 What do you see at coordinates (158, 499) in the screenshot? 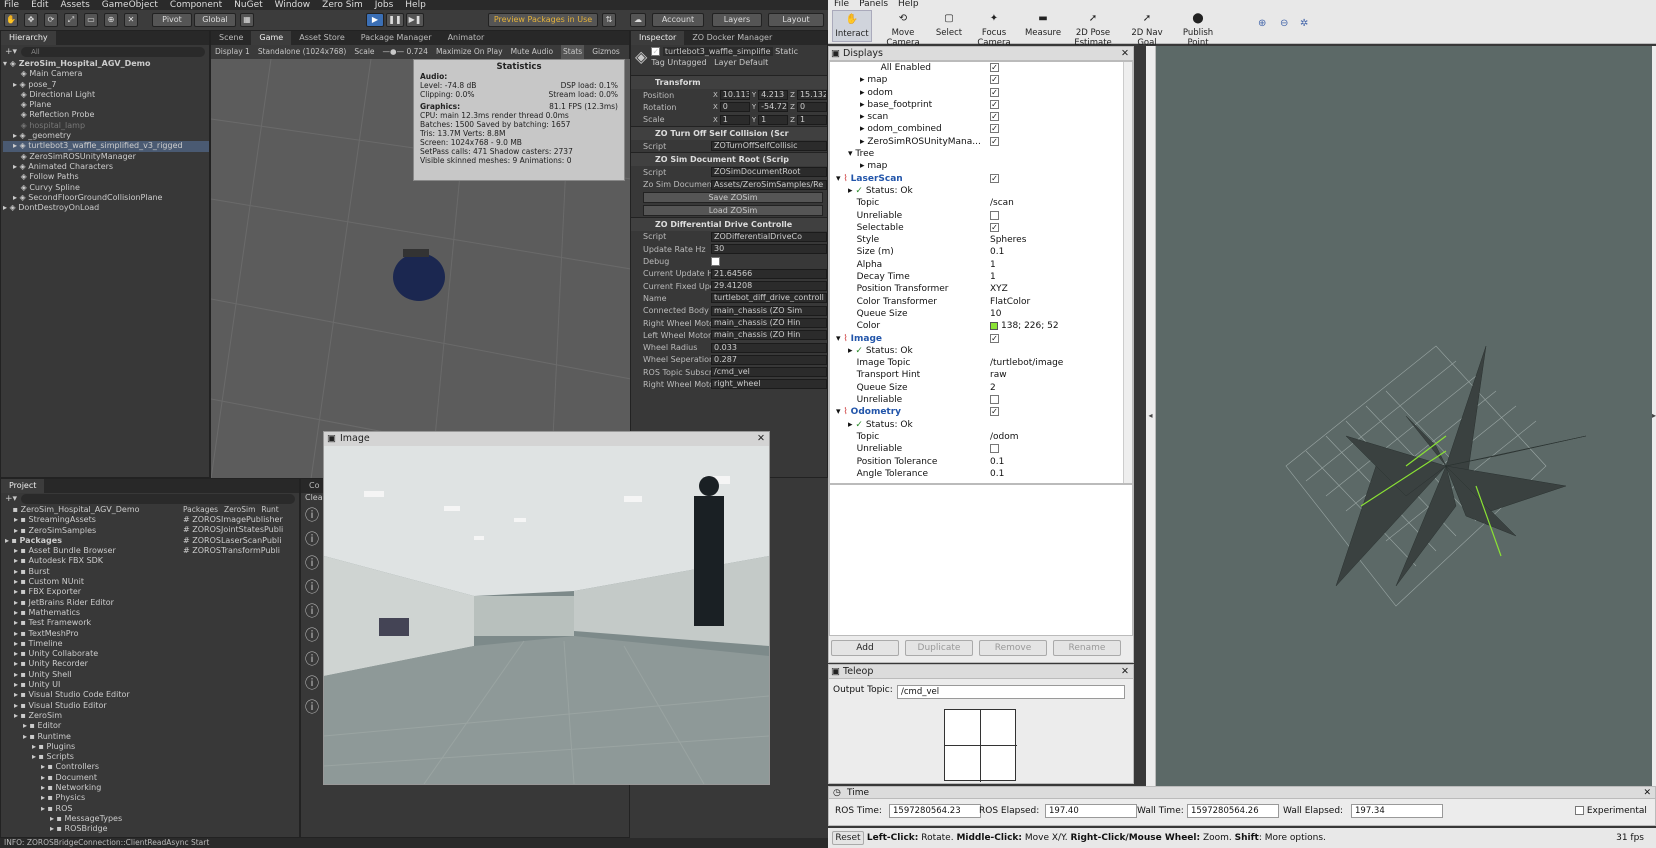
I see `project-search-input` at bounding box center [158, 499].